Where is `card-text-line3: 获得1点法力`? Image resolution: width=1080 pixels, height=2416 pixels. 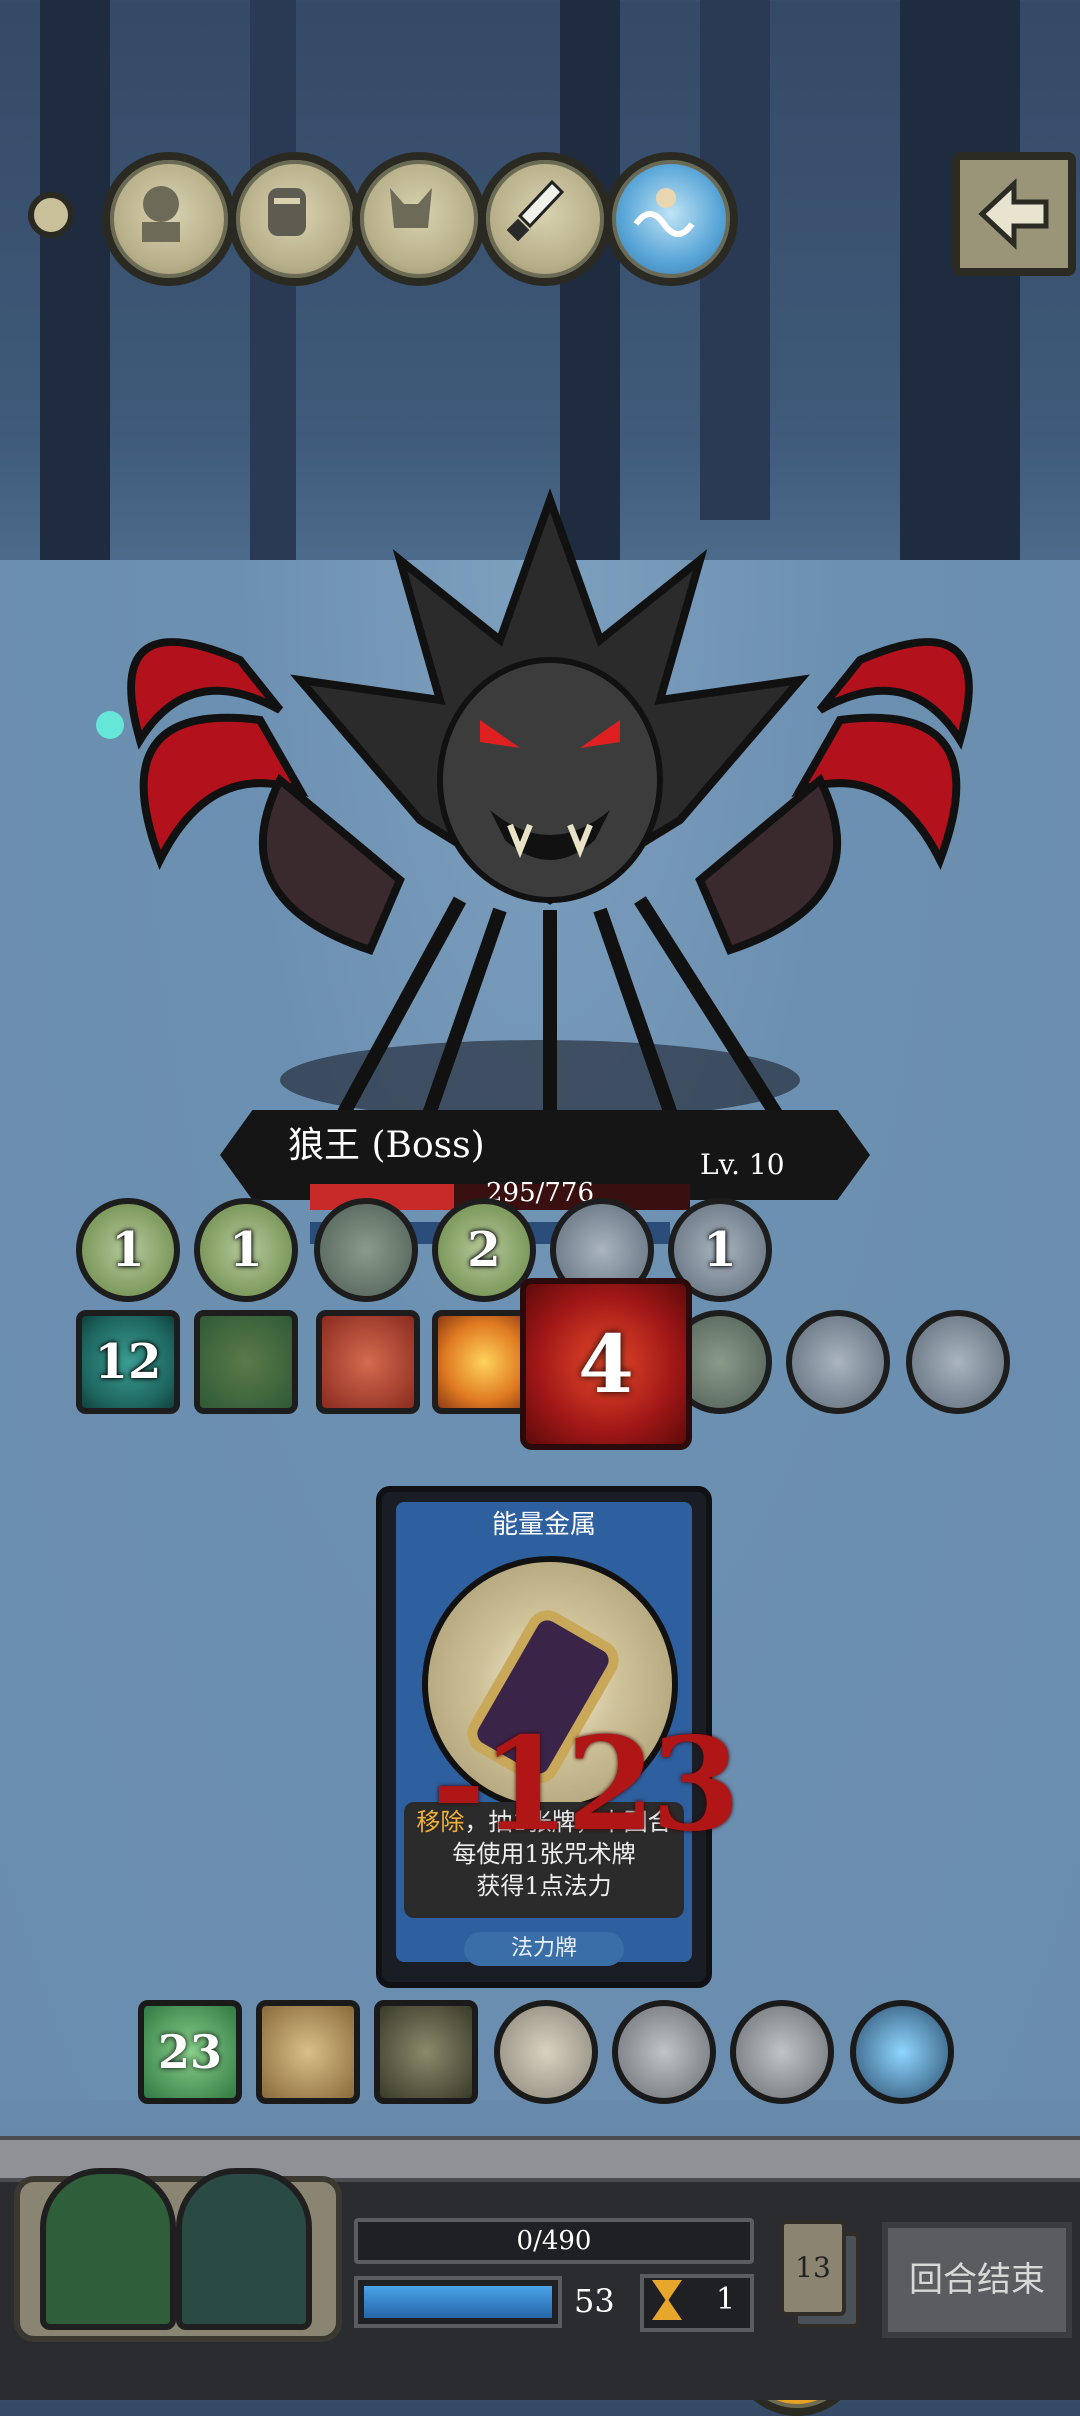
card-text-line3: 获得1点法力 is located at coordinates (544, 1886).